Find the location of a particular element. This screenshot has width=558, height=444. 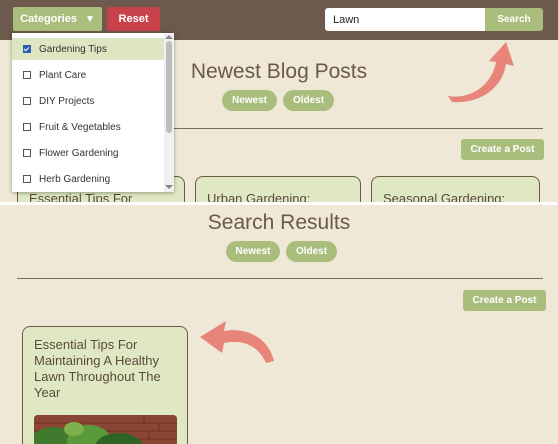

post-thumbnail-image is located at coordinates (105, 429).